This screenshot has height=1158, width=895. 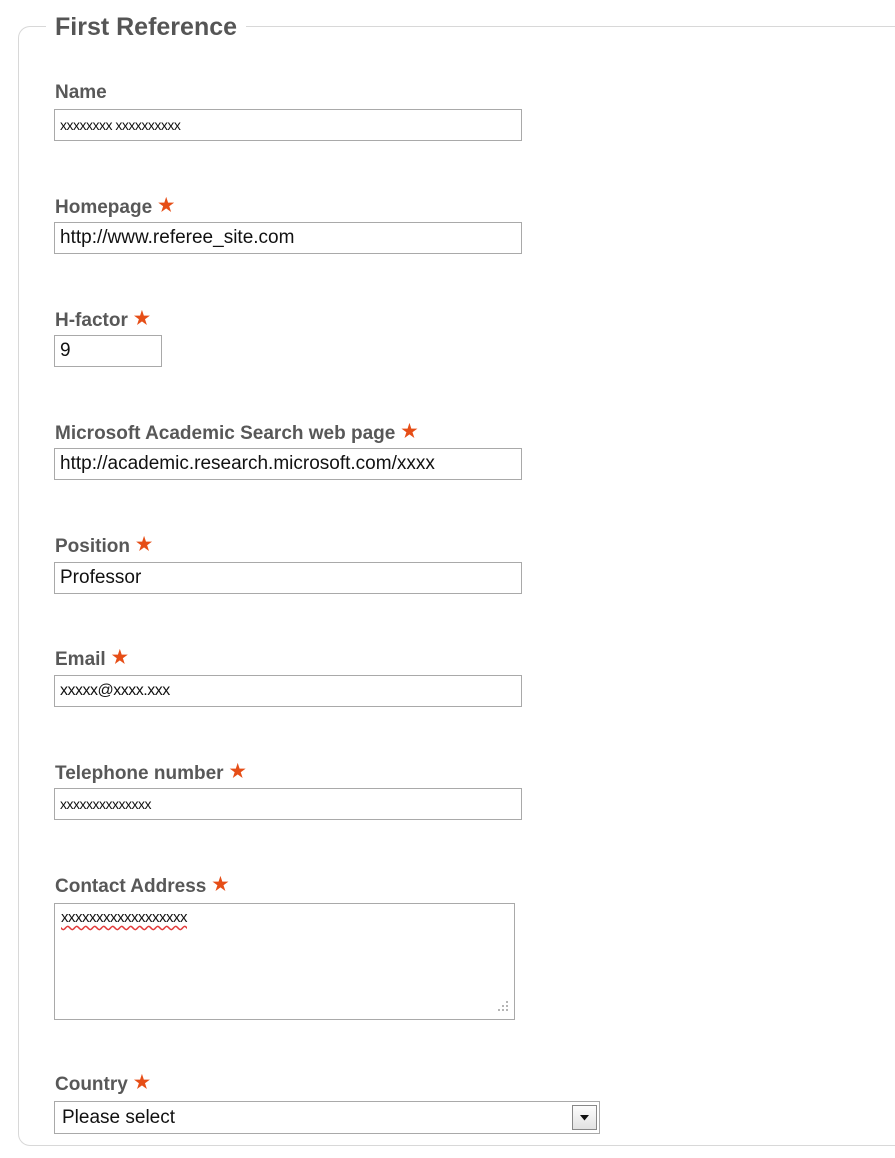 I want to click on msas-label: Microsoft Academic Search web page ★, so click(x=236, y=433).